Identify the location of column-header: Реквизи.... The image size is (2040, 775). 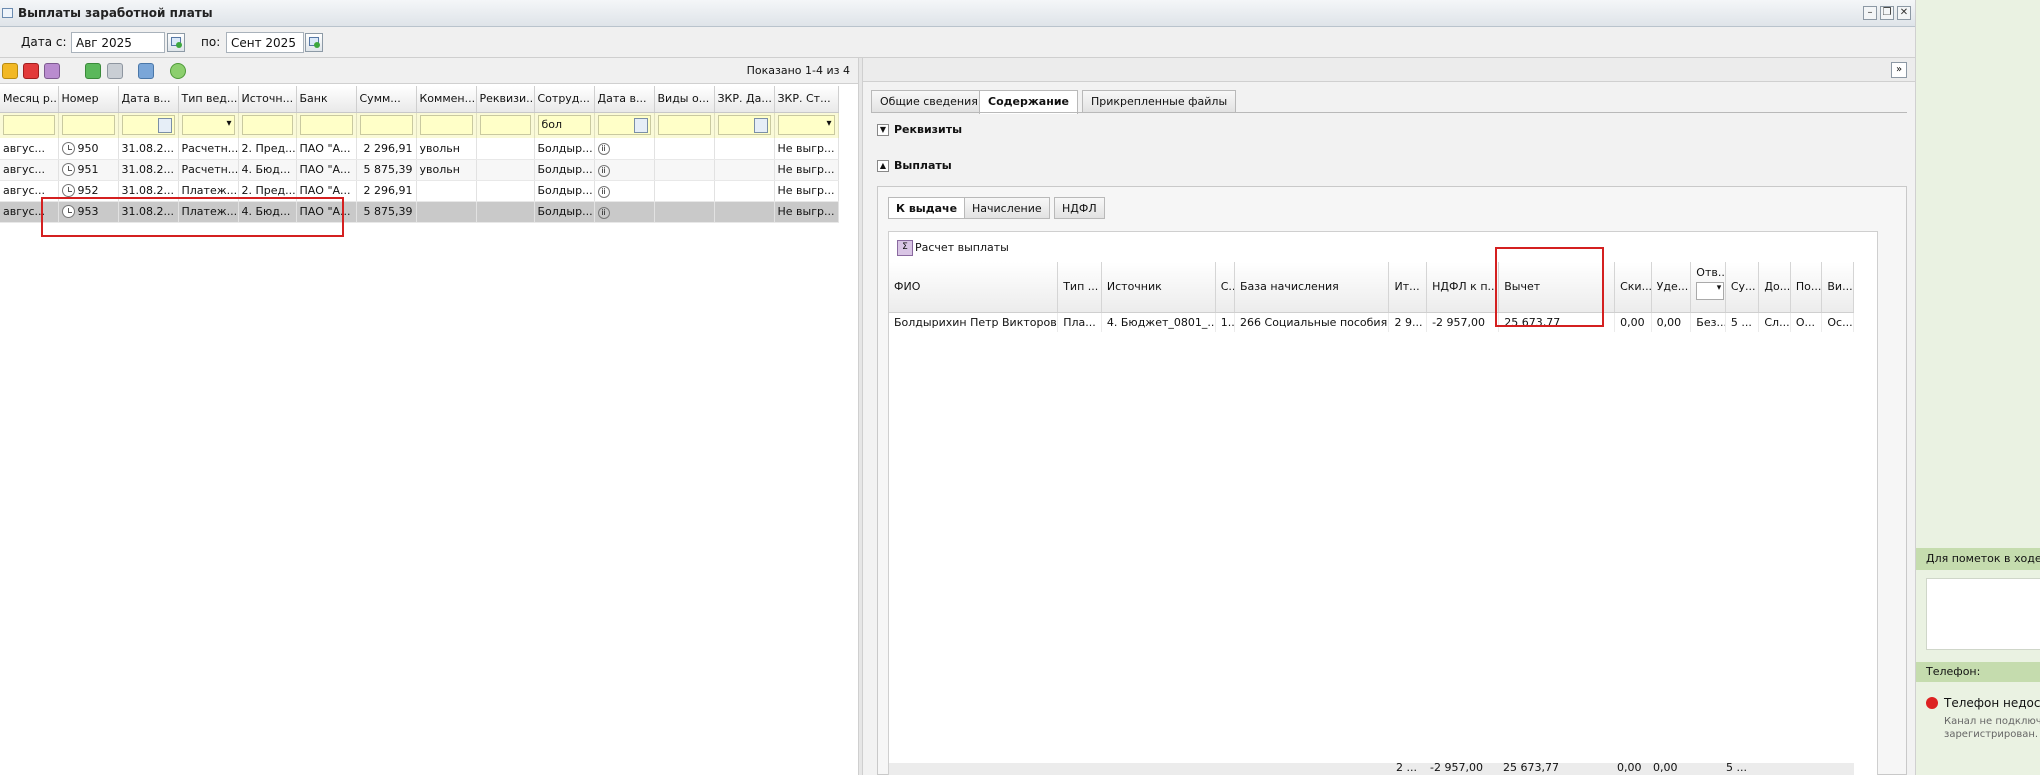
(505, 99).